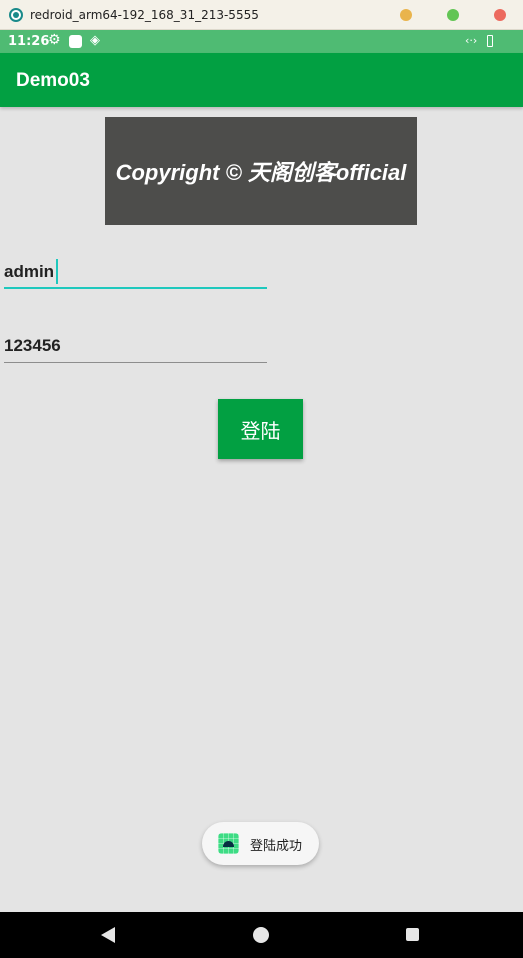  What do you see at coordinates (144, 15) in the screenshot?
I see `window-title: redroid_arm64-192_168_31_213-5555` at bounding box center [144, 15].